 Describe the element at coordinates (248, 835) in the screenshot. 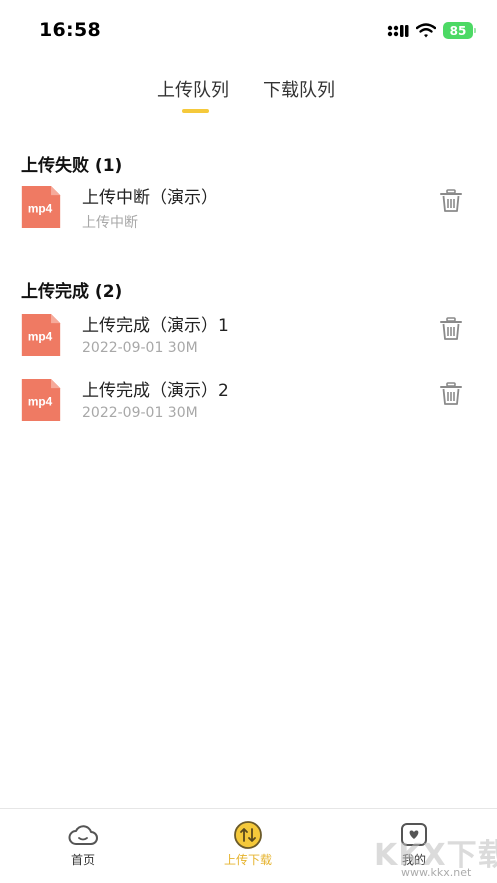

I see `transfer-icon` at that location.